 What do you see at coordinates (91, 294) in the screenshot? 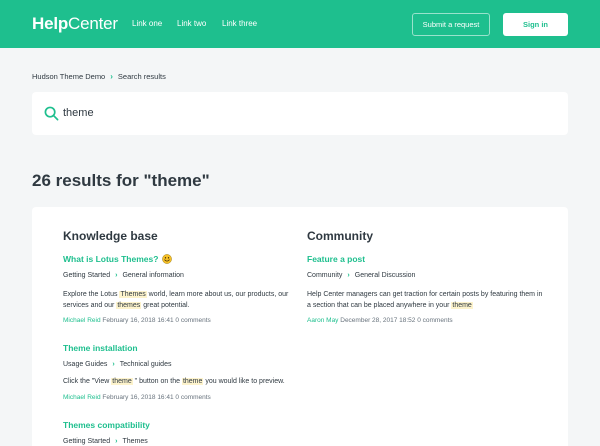
I see `excerpt-text: Explore the Lotus` at bounding box center [91, 294].